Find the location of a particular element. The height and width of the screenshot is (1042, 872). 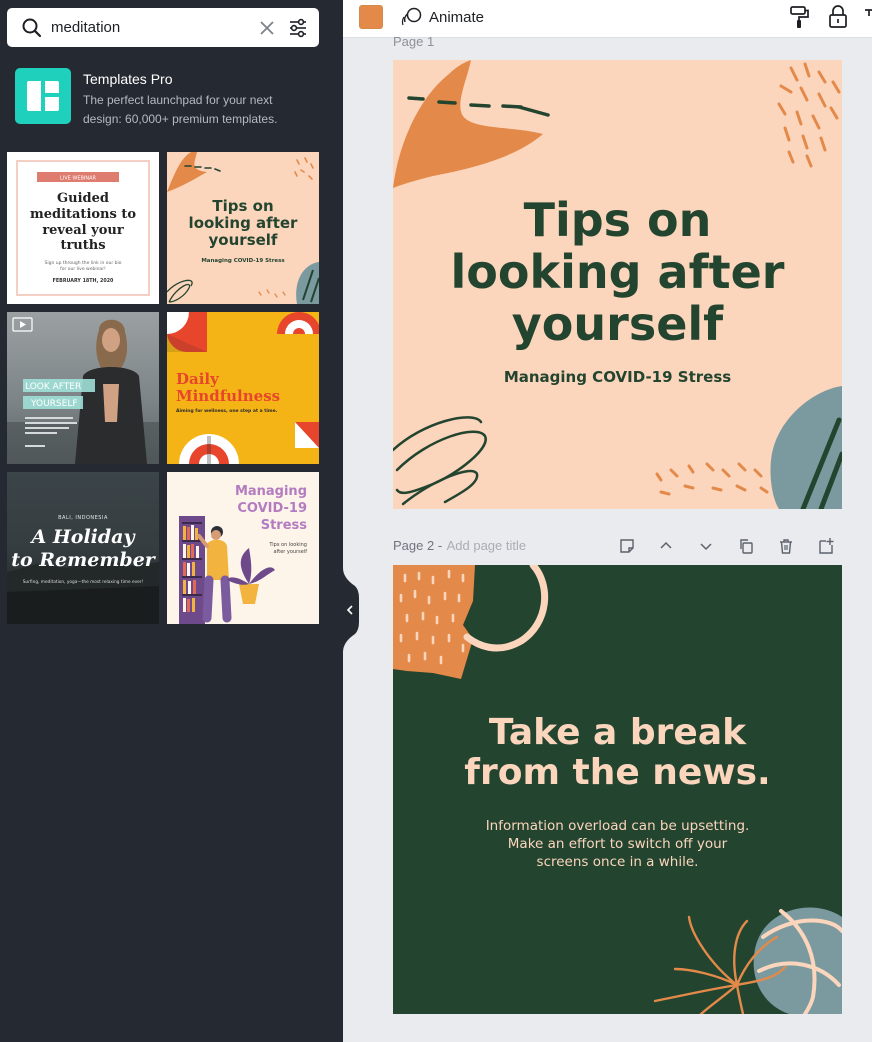

page-2-heading: Take a break from the news. is located at coordinates (617, 753).